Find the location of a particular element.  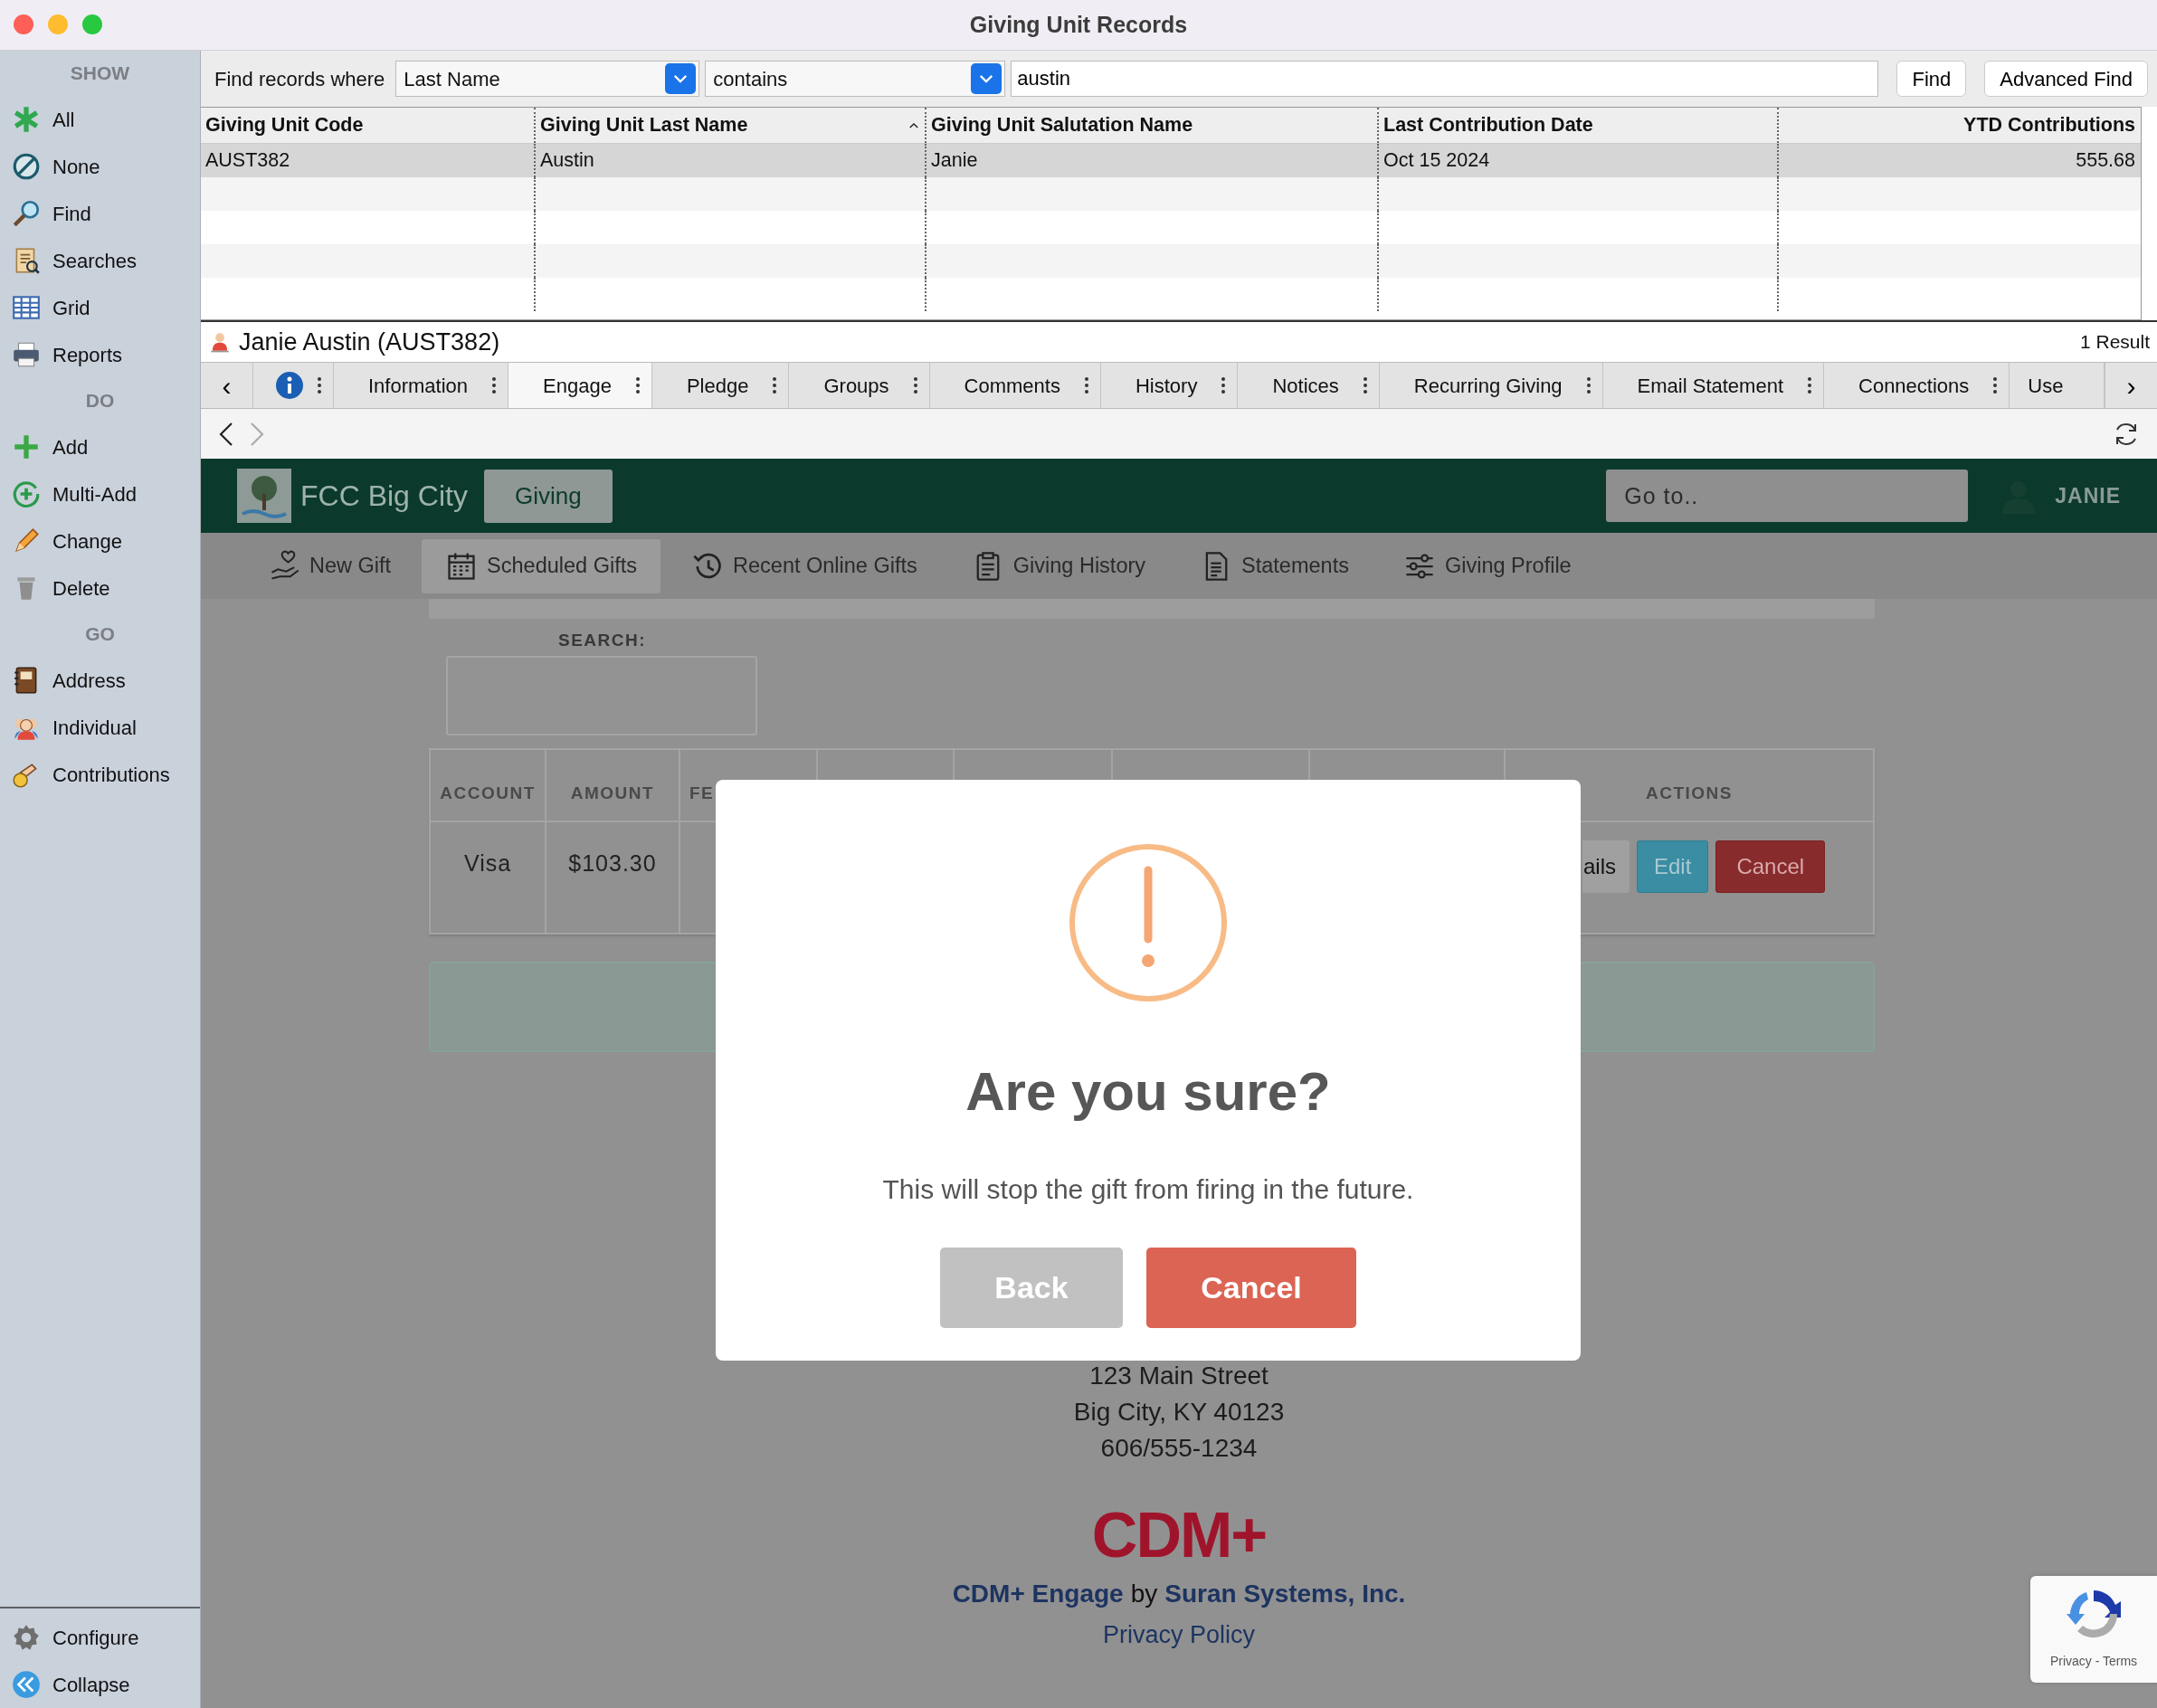

column-header: ACTIONS is located at coordinates (1689, 794).